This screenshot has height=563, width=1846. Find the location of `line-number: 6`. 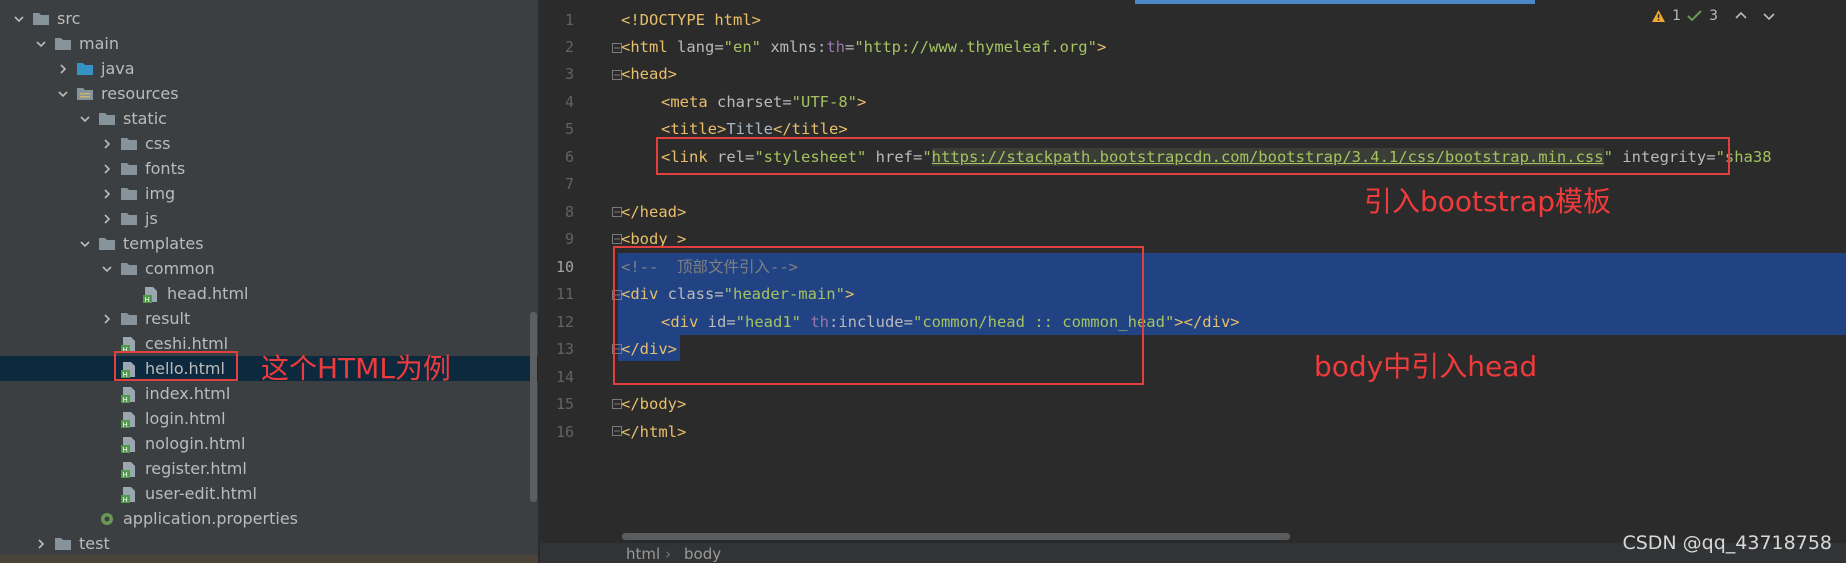

line-number: 6 is located at coordinates (569, 157).